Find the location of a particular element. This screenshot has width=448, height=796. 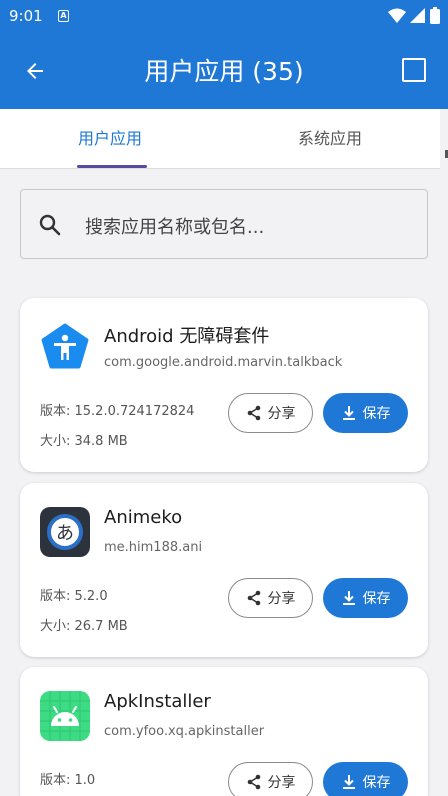

search-icon is located at coordinates (50, 225).